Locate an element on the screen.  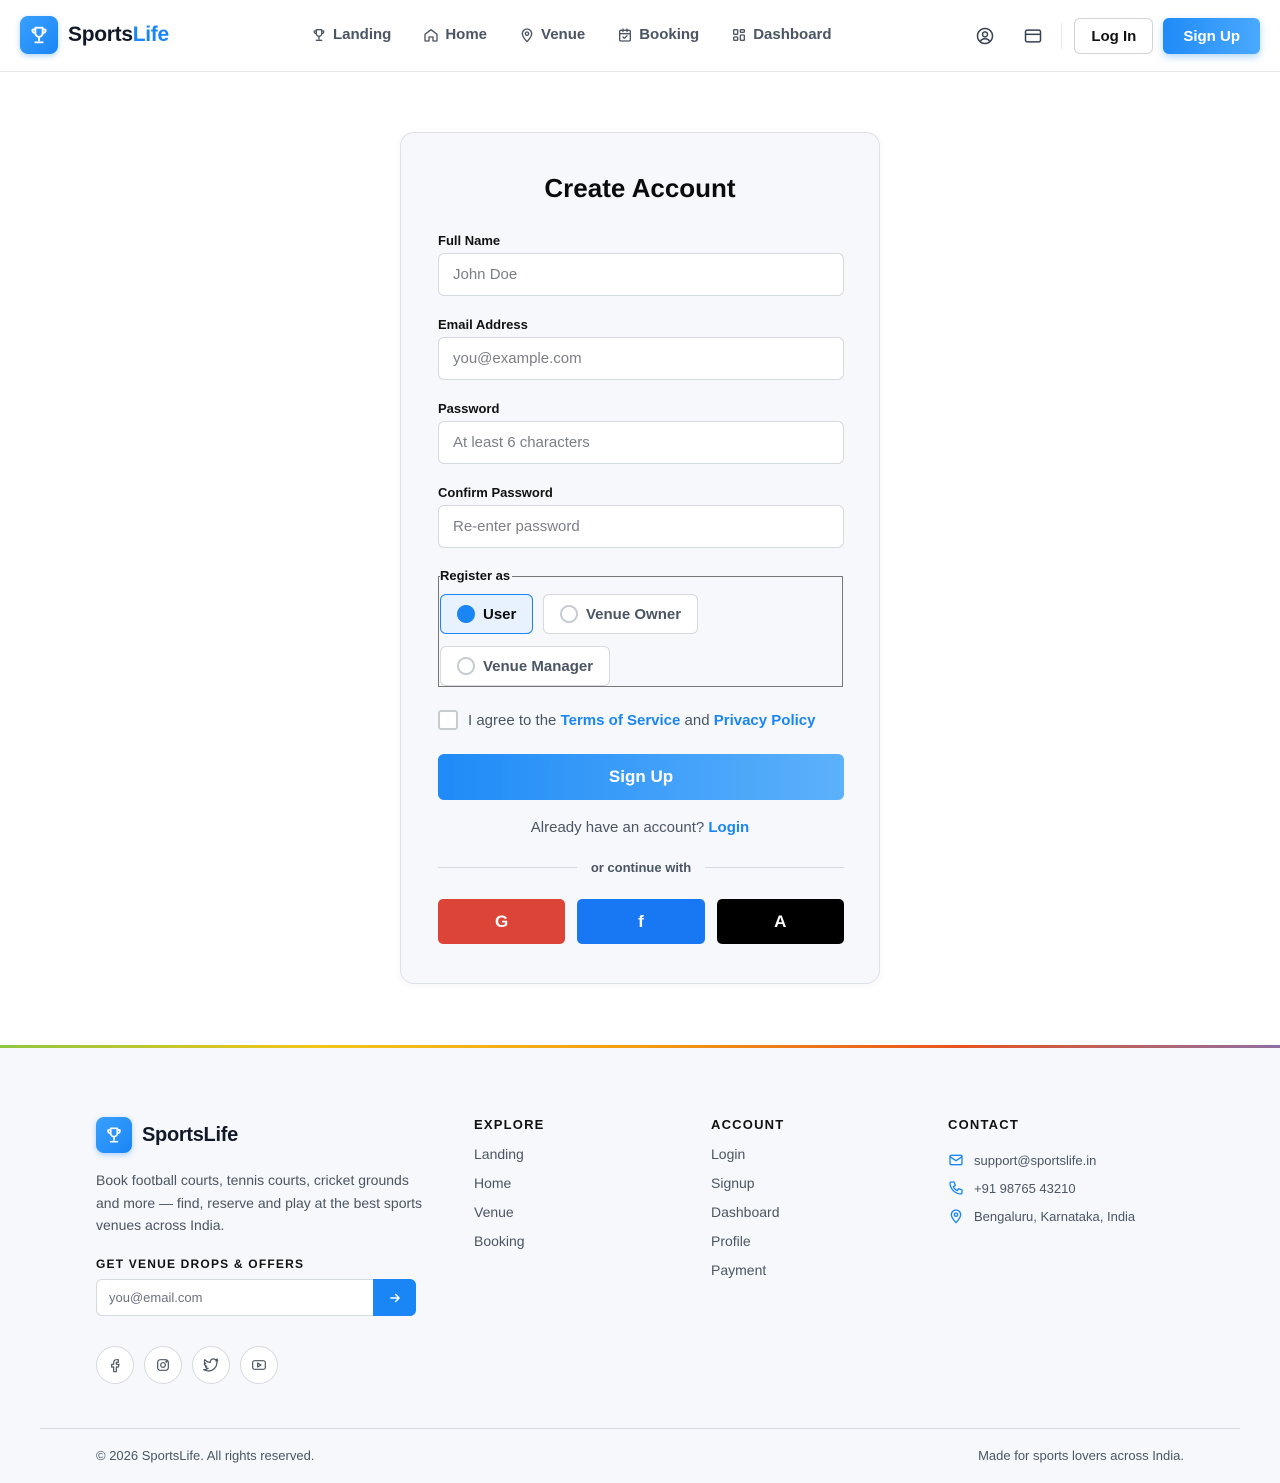
contact-phone: +91 98765 43210 is located at coordinates (1025, 1188).